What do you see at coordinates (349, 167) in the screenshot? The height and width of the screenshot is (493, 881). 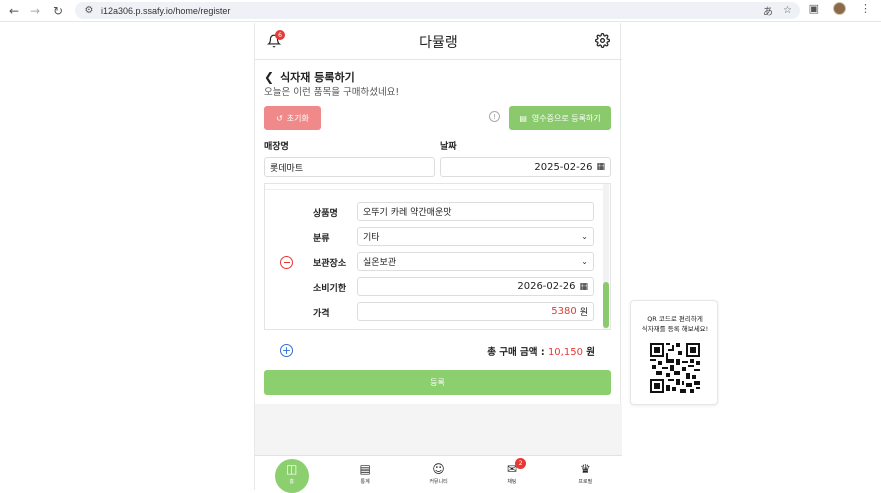 I see `store-input: 롯데마트` at bounding box center [349, 167].